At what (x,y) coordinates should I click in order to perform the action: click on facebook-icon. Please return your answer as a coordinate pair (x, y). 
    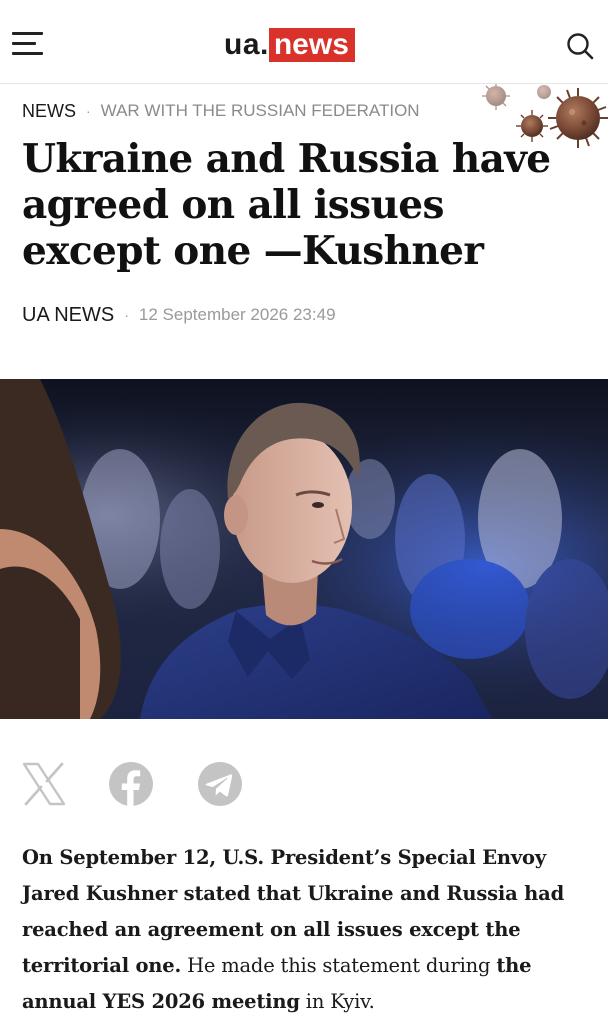
    Looking at the image, I should click on (131, 784).